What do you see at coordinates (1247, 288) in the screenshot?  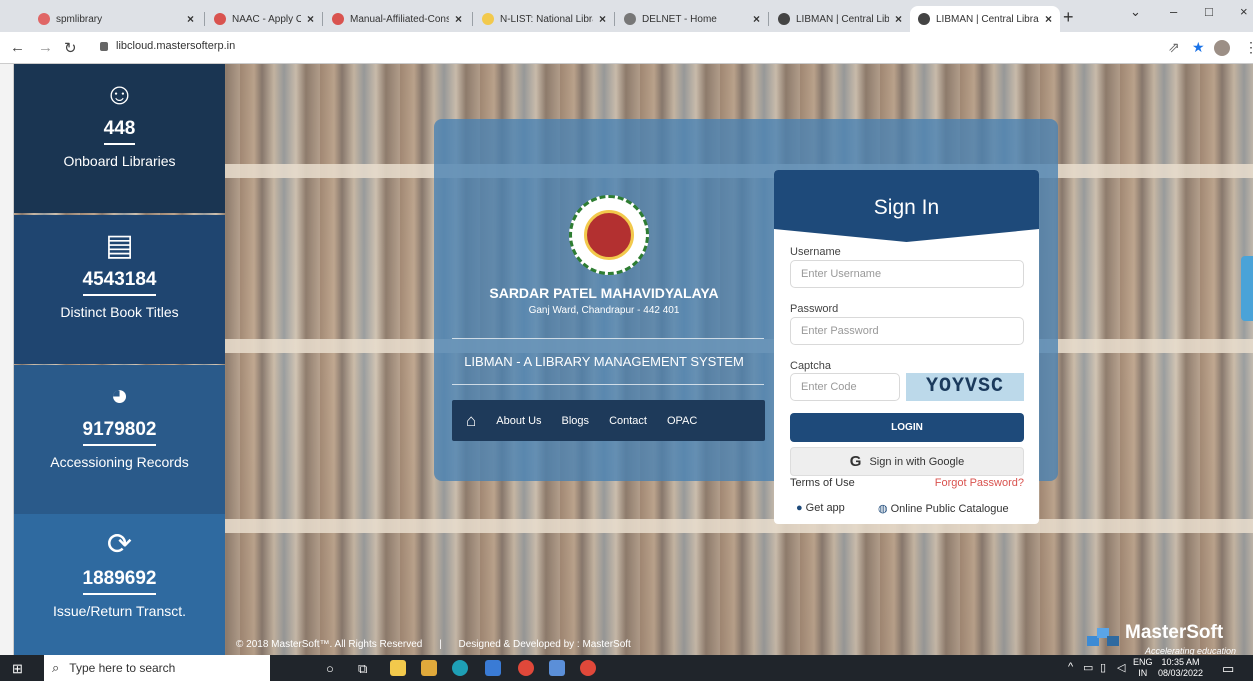 I see `feedback-side-tab` at bounding box center [1247, 288].